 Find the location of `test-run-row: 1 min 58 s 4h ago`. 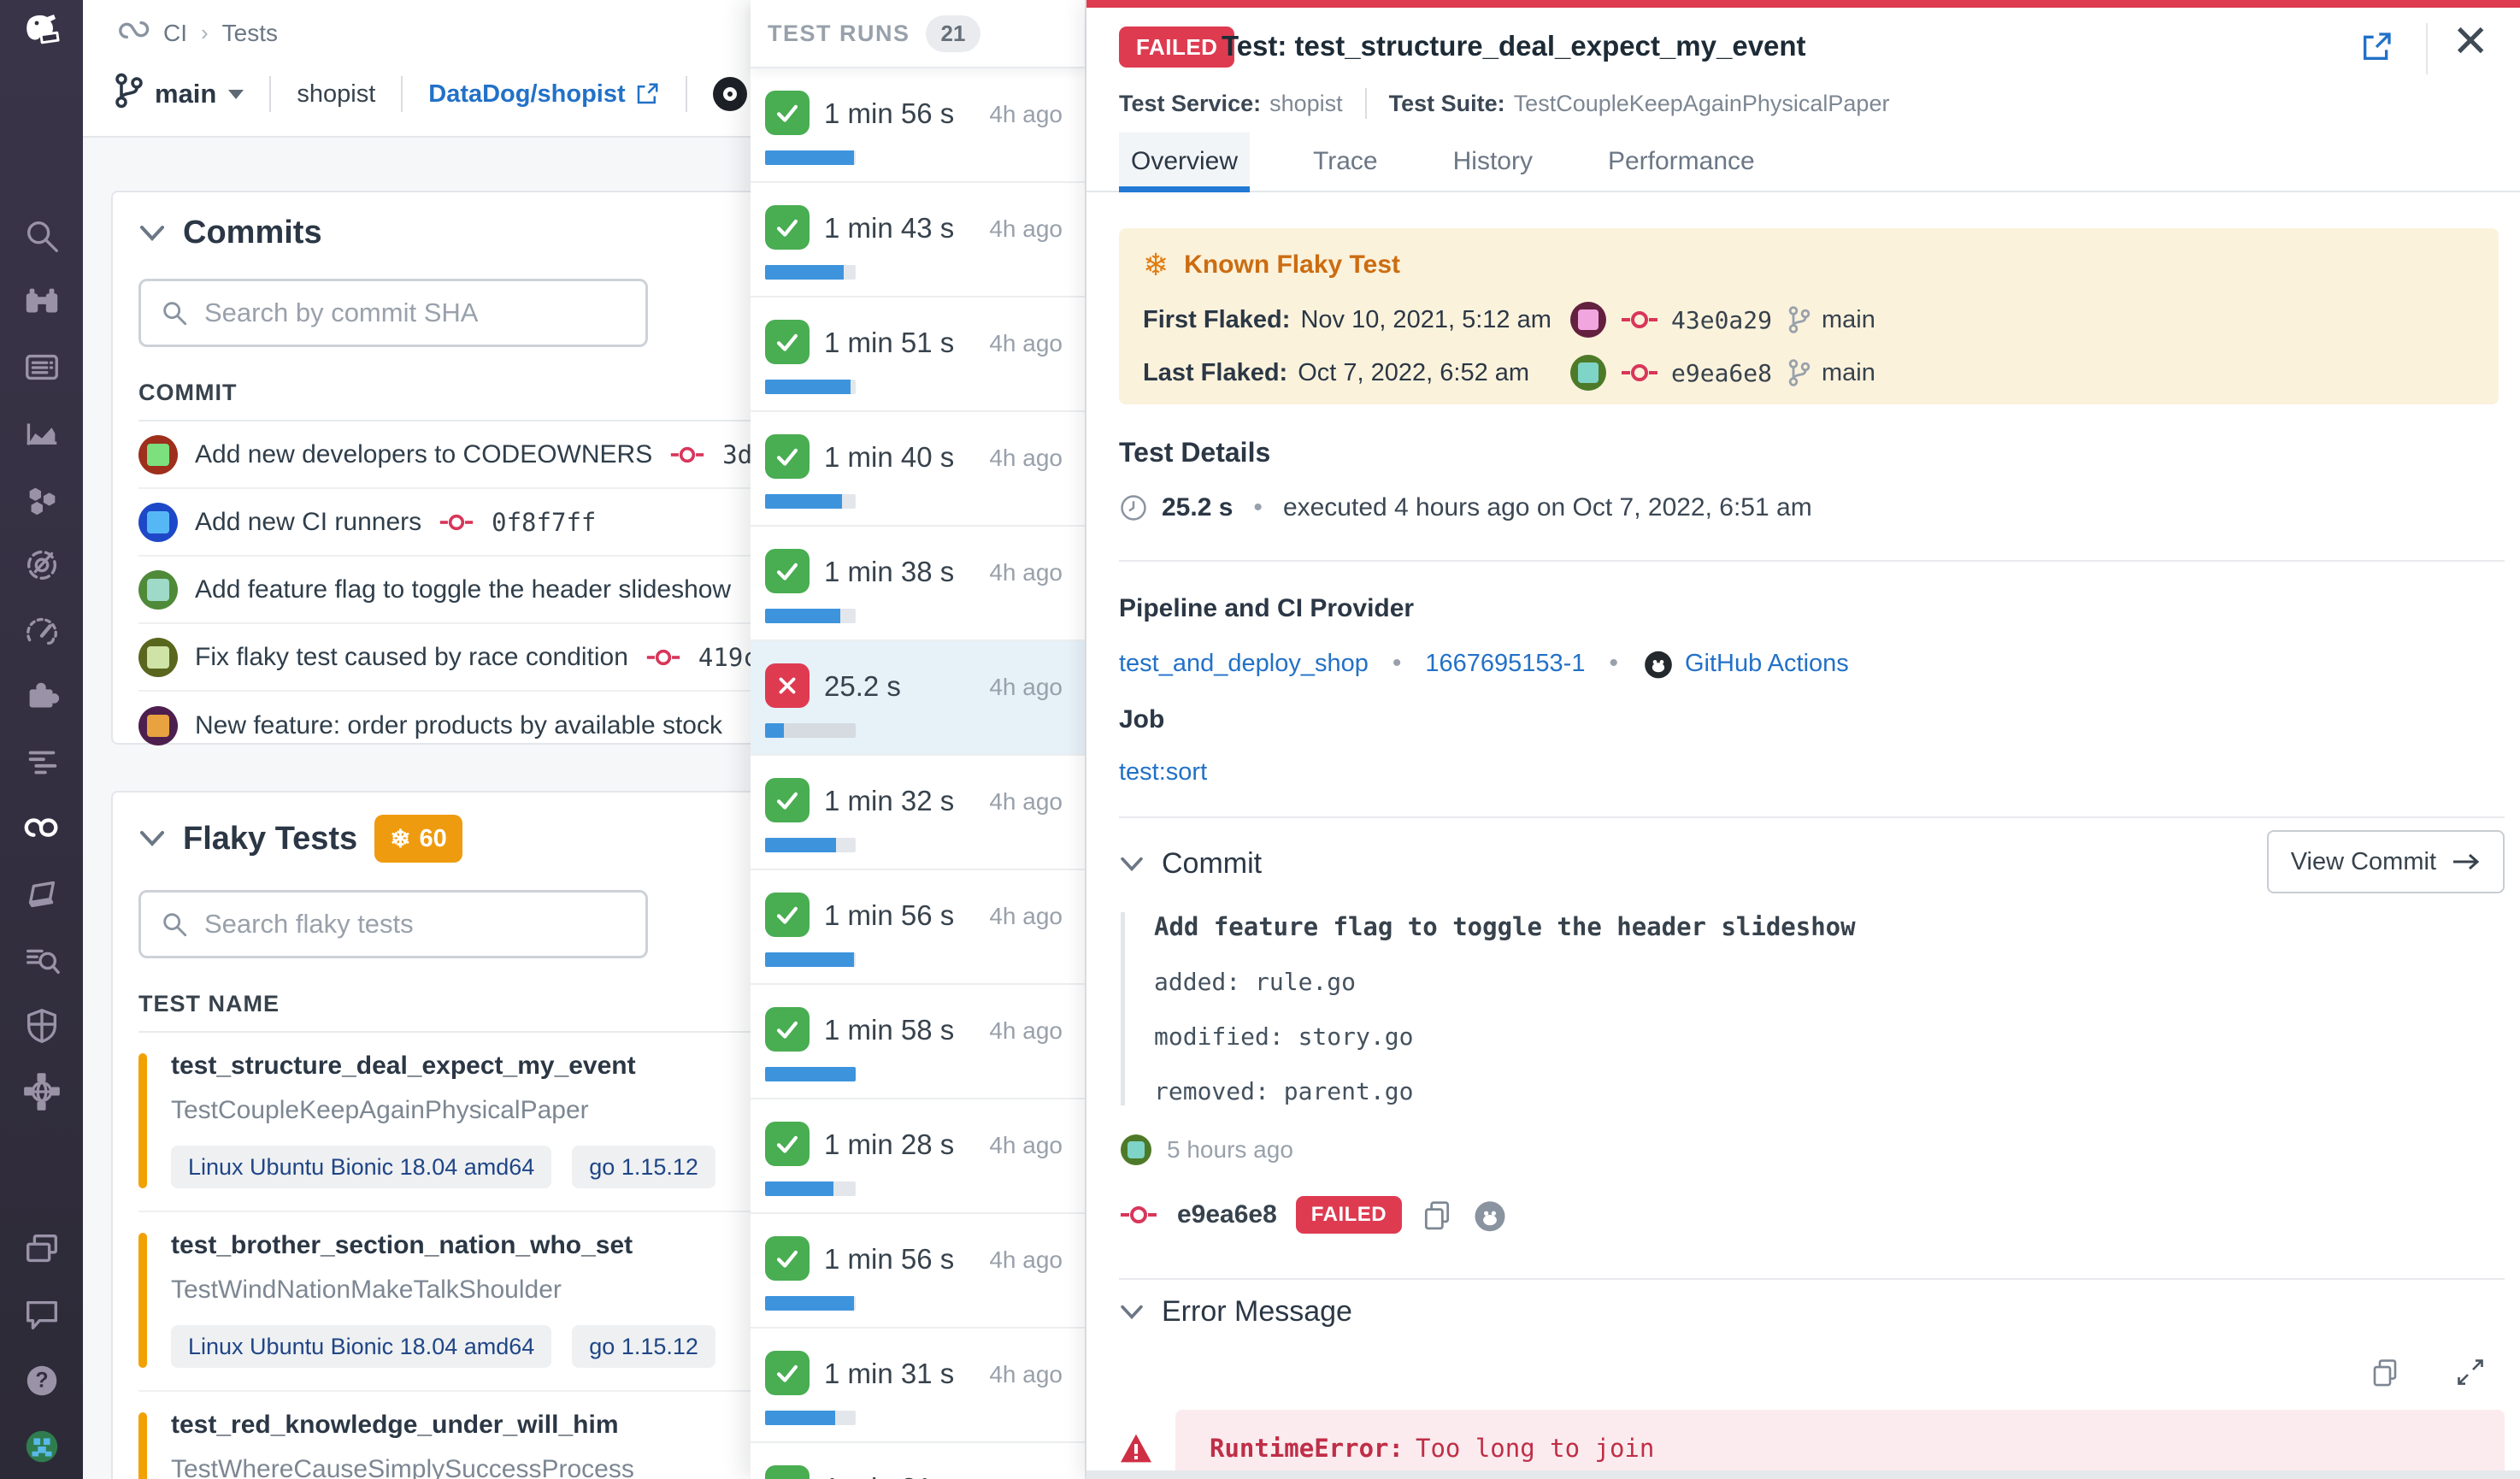

test-run-row: 1 min 58 s 4h ago is located at coordinates (918, 1042).